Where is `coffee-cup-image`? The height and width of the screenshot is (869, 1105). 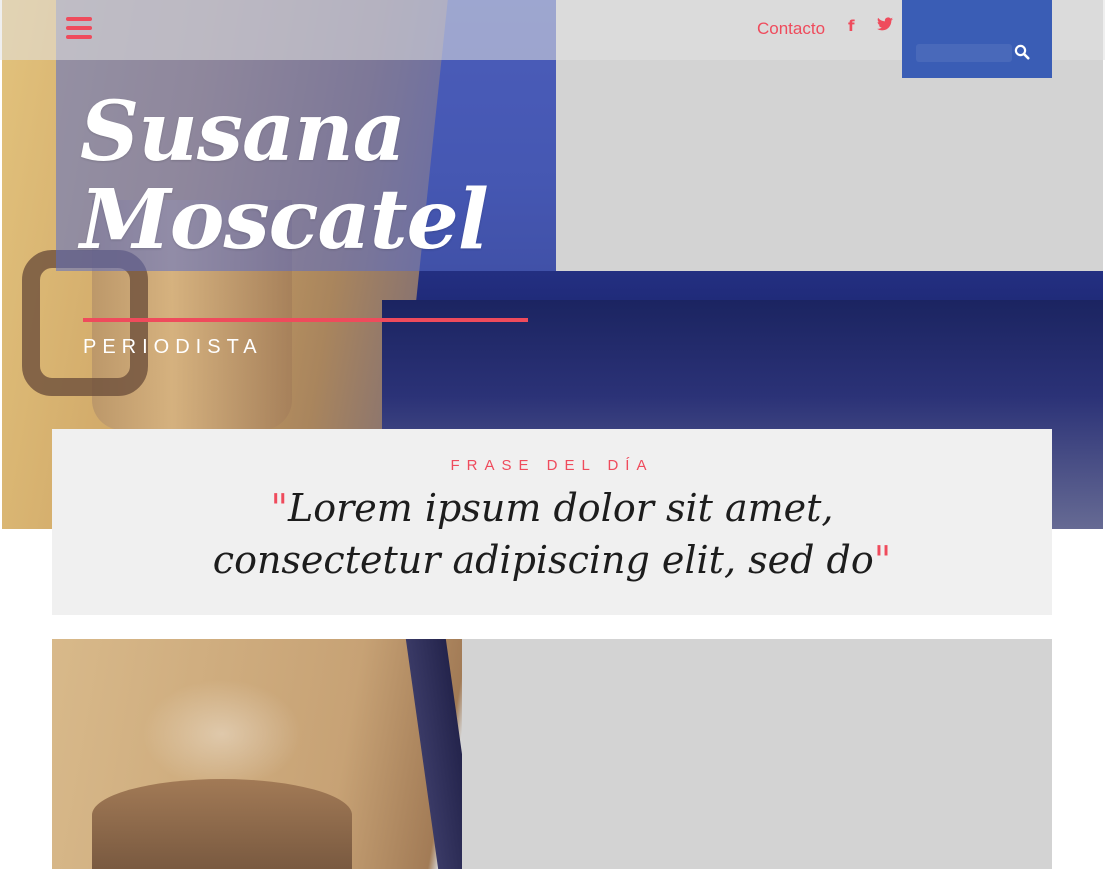 coffee-cup-image is located at coordinates (222, 824).